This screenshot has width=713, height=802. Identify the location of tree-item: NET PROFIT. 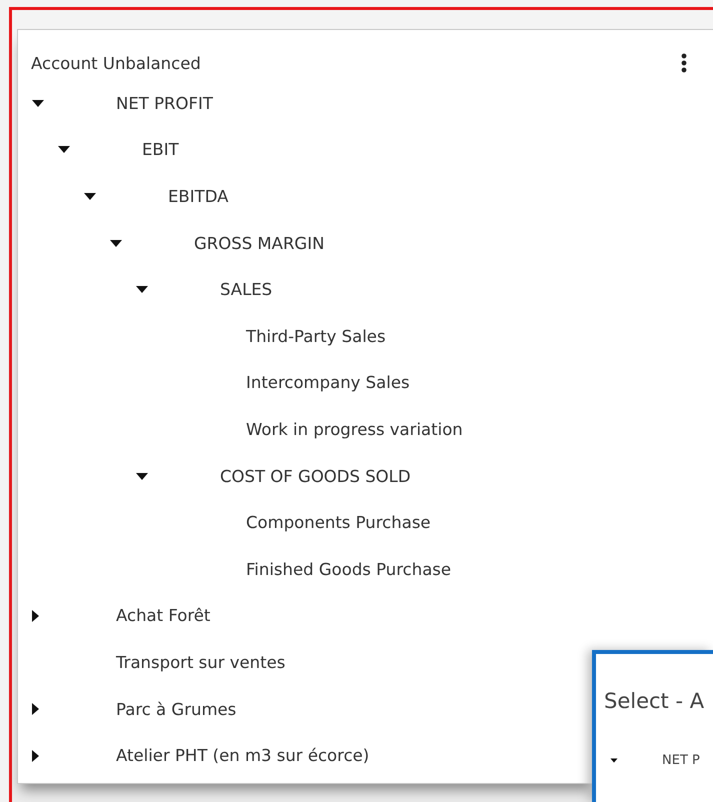
(164, 103).